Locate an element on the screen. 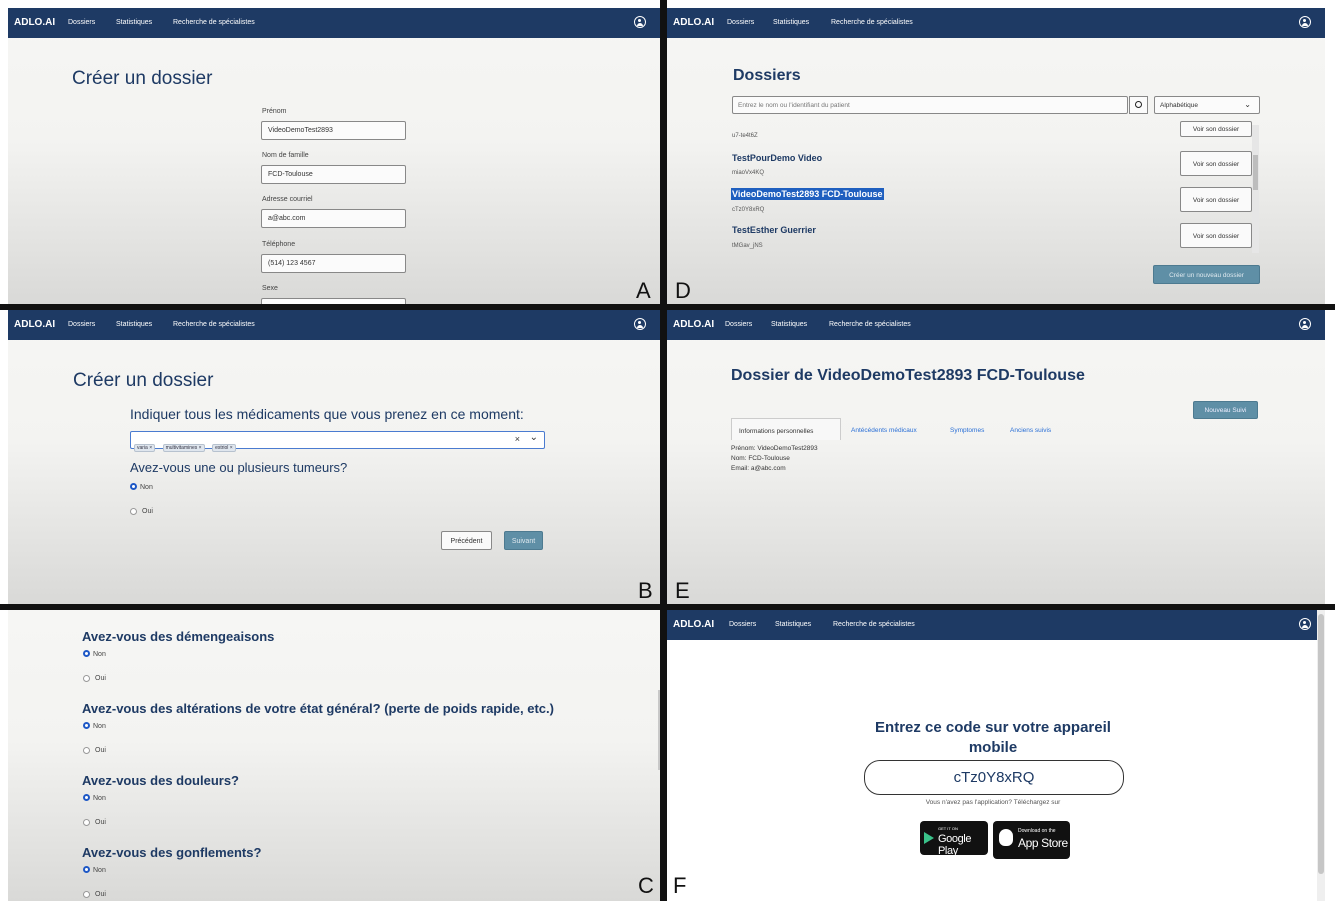  info-firstname: Prénom: VideoDemoTest2893 is located at coordinates (774, 448).